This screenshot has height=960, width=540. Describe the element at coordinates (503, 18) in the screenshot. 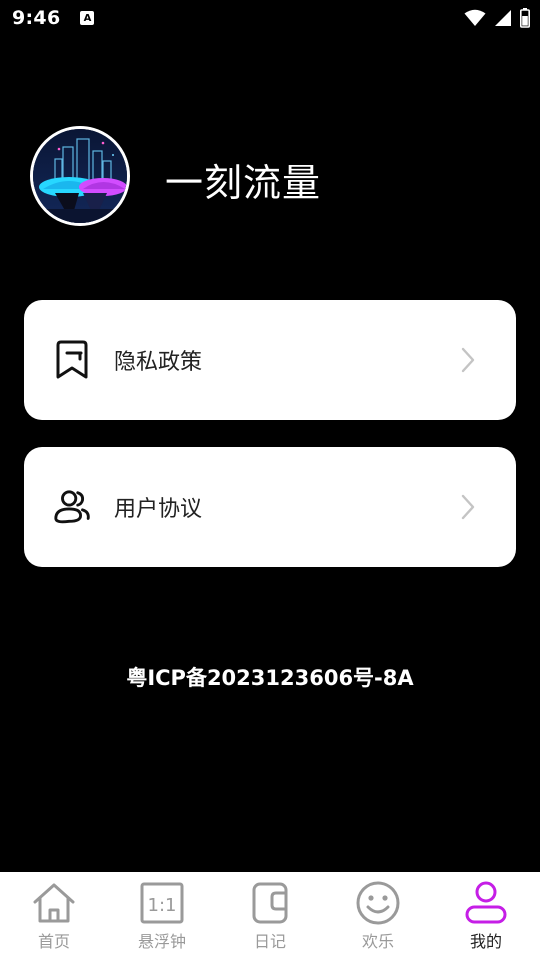

I see `signal-icon` at that location.